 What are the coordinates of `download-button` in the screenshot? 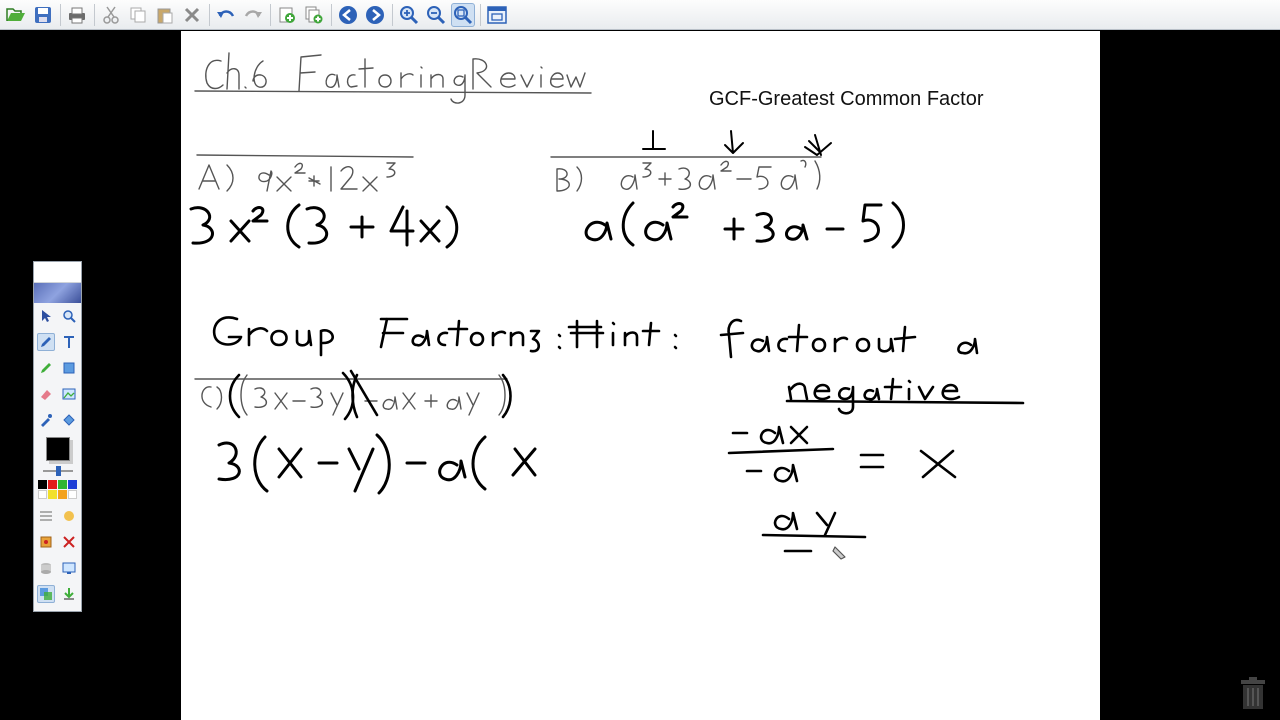 It's located at (69, 594).